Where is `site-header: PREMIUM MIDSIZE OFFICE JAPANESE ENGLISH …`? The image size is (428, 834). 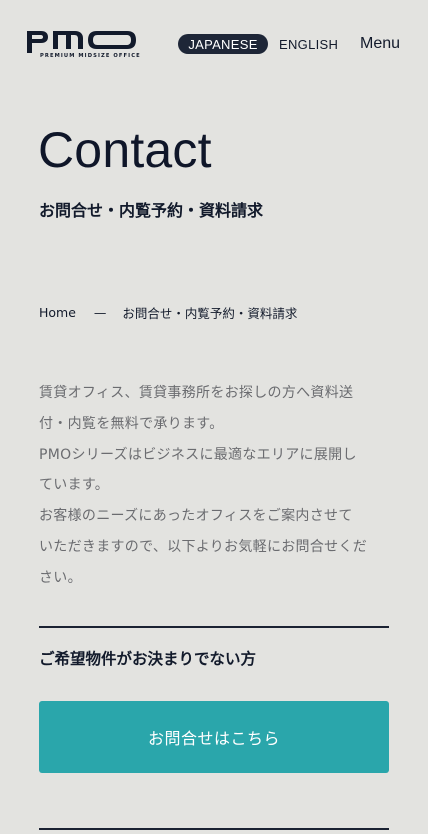
site-header: PREMIUM MIDSIZE OFFICE JAPANESE ENGLISH … is located at coordinates (214, 45).